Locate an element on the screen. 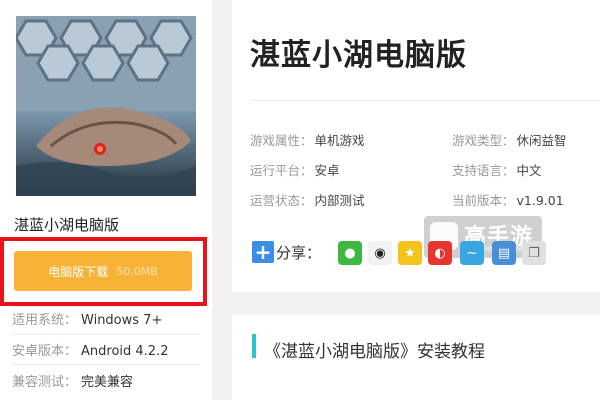  share-label: 分享： is located at coordinates (299, 253).